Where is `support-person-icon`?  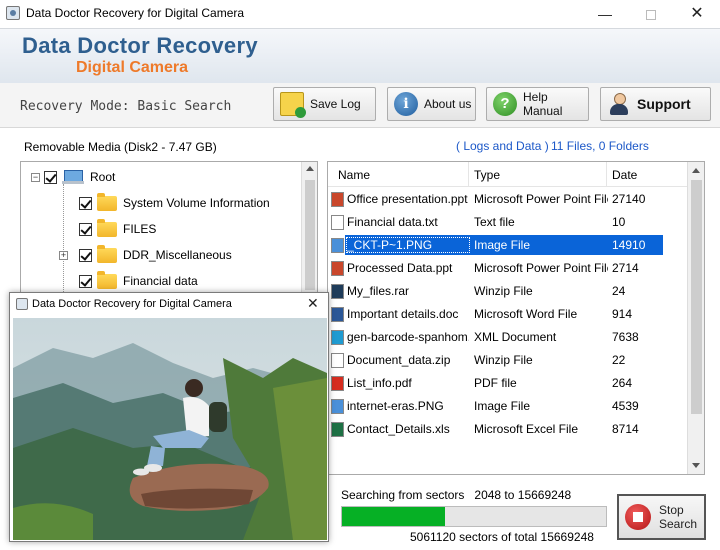 support-person-icon is located at coordinates (619, 104).